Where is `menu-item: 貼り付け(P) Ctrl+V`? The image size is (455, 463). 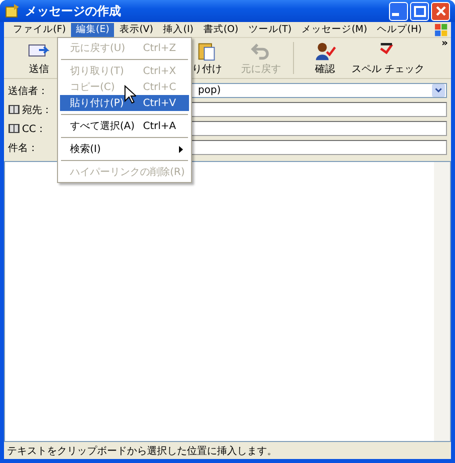 menu-item: 貼り付け(P) Ctrl+V is located at coordinates (124, 103).